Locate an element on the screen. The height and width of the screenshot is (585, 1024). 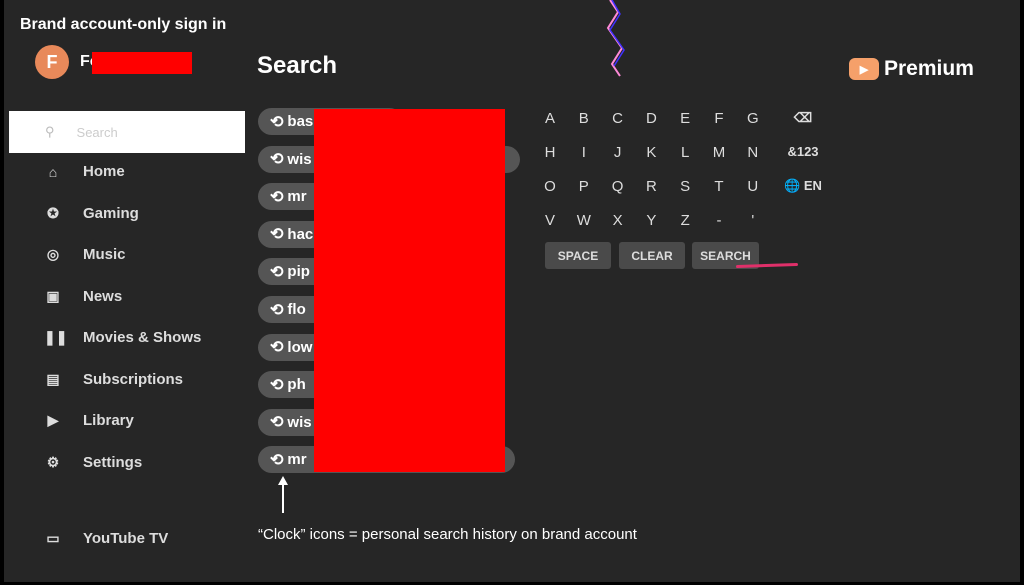
key: D is located at coordinates (651, 118).